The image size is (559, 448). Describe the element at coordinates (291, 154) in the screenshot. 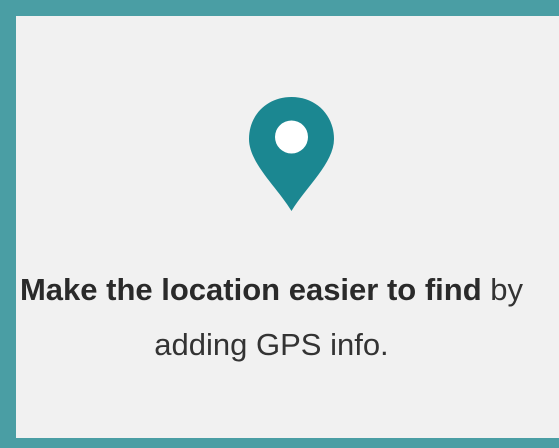

I see `location-pin-icon` at that location.